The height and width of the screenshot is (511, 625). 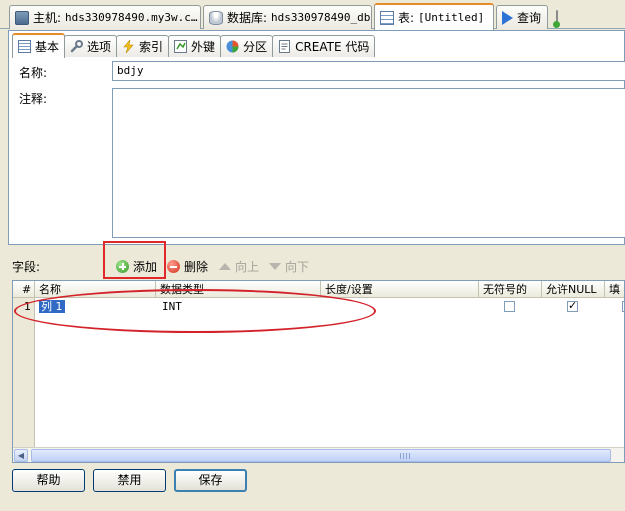 What do you see at coordinates (128, 46) in the screenshot?
I see `lightning-icon` at bounding box center [128, 46].